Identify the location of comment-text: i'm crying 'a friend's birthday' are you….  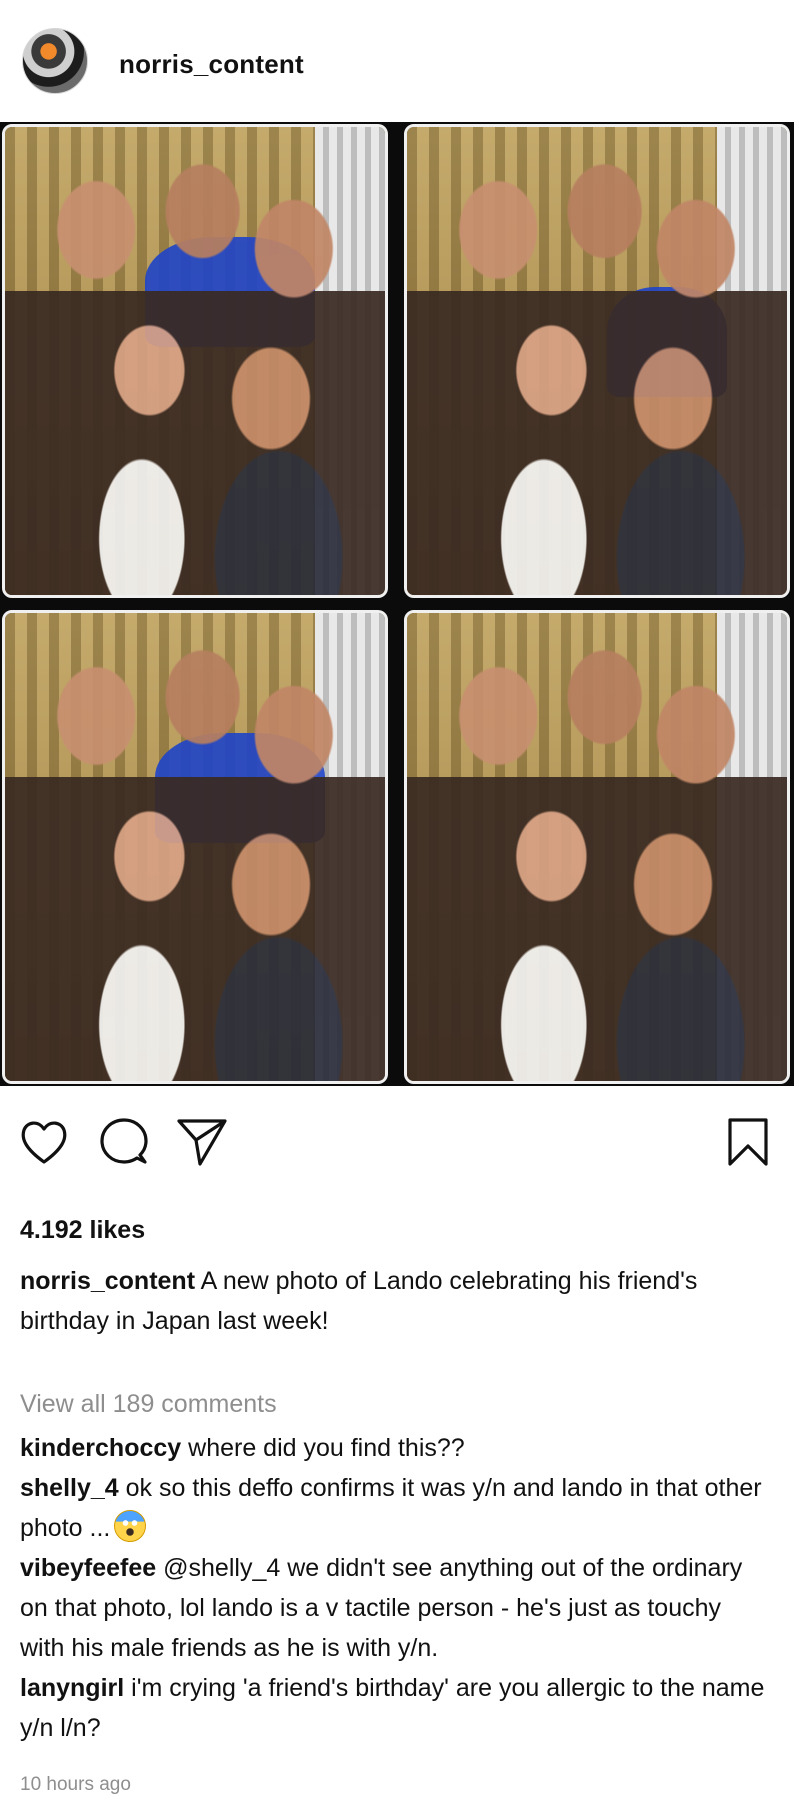
(392, 1708).